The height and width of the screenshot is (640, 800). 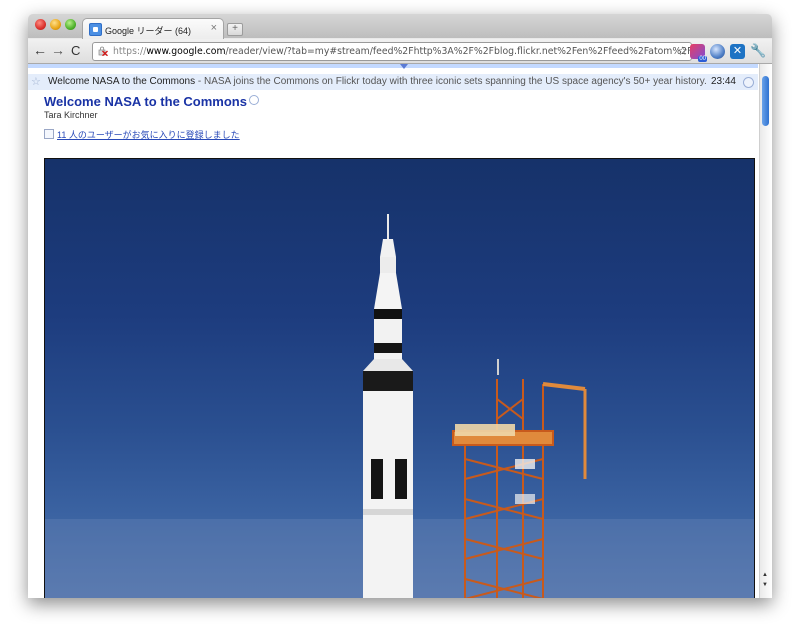 What do you see at coordinates (36, 82) in the screenshot?
I see `entry-star-icon: ☆` at bounding box center [36, 82].